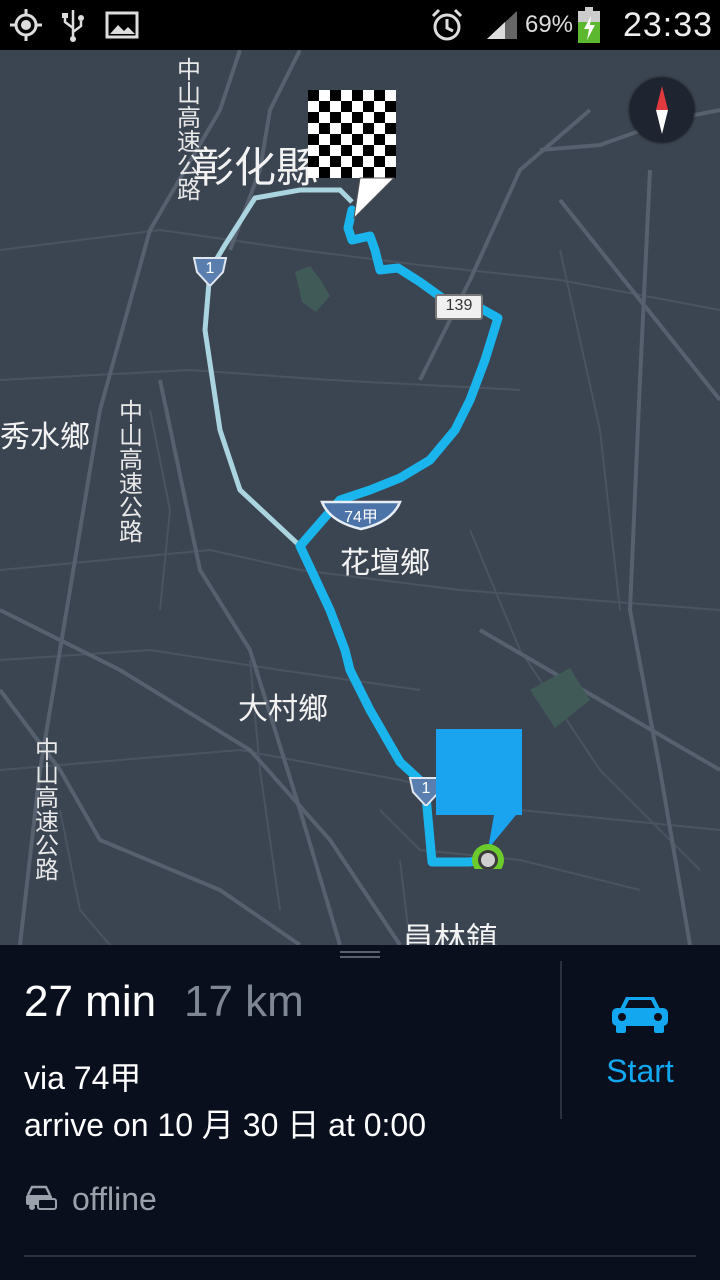  What do you see at coordinates (589, 25) in the screenshot?
I see `battery-charging-icon` at bounding box center [589, 25].